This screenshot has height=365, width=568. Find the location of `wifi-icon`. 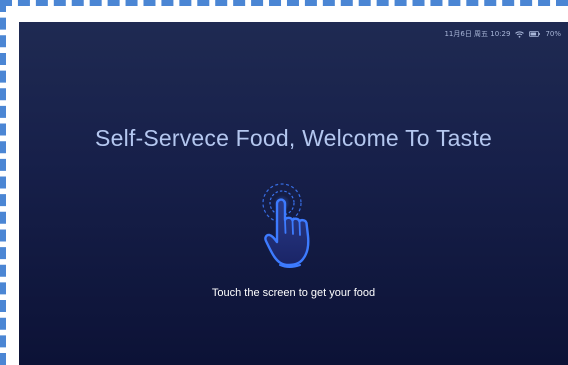

wifi-icon is located at coordinates (520, 34).